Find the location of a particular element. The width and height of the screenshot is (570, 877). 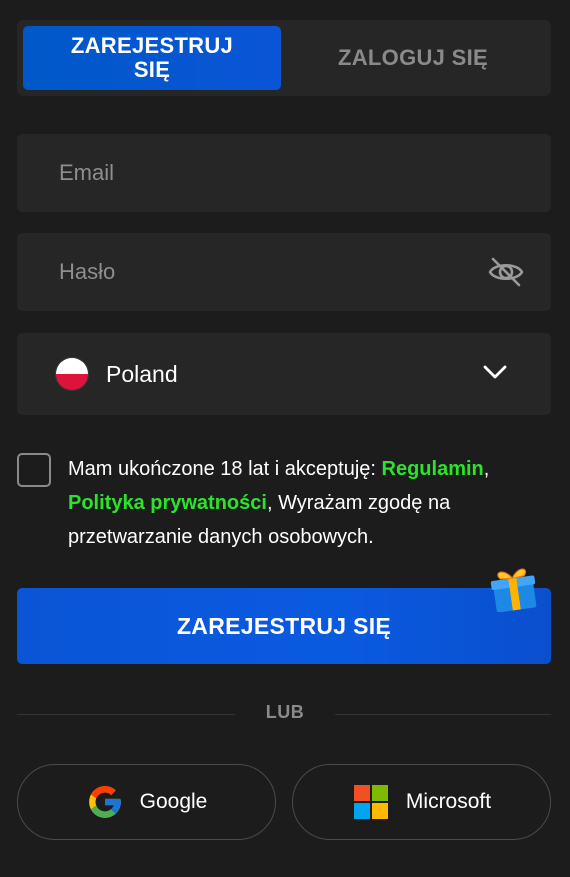

microsoft-icon is located at coordinates (370, 802).